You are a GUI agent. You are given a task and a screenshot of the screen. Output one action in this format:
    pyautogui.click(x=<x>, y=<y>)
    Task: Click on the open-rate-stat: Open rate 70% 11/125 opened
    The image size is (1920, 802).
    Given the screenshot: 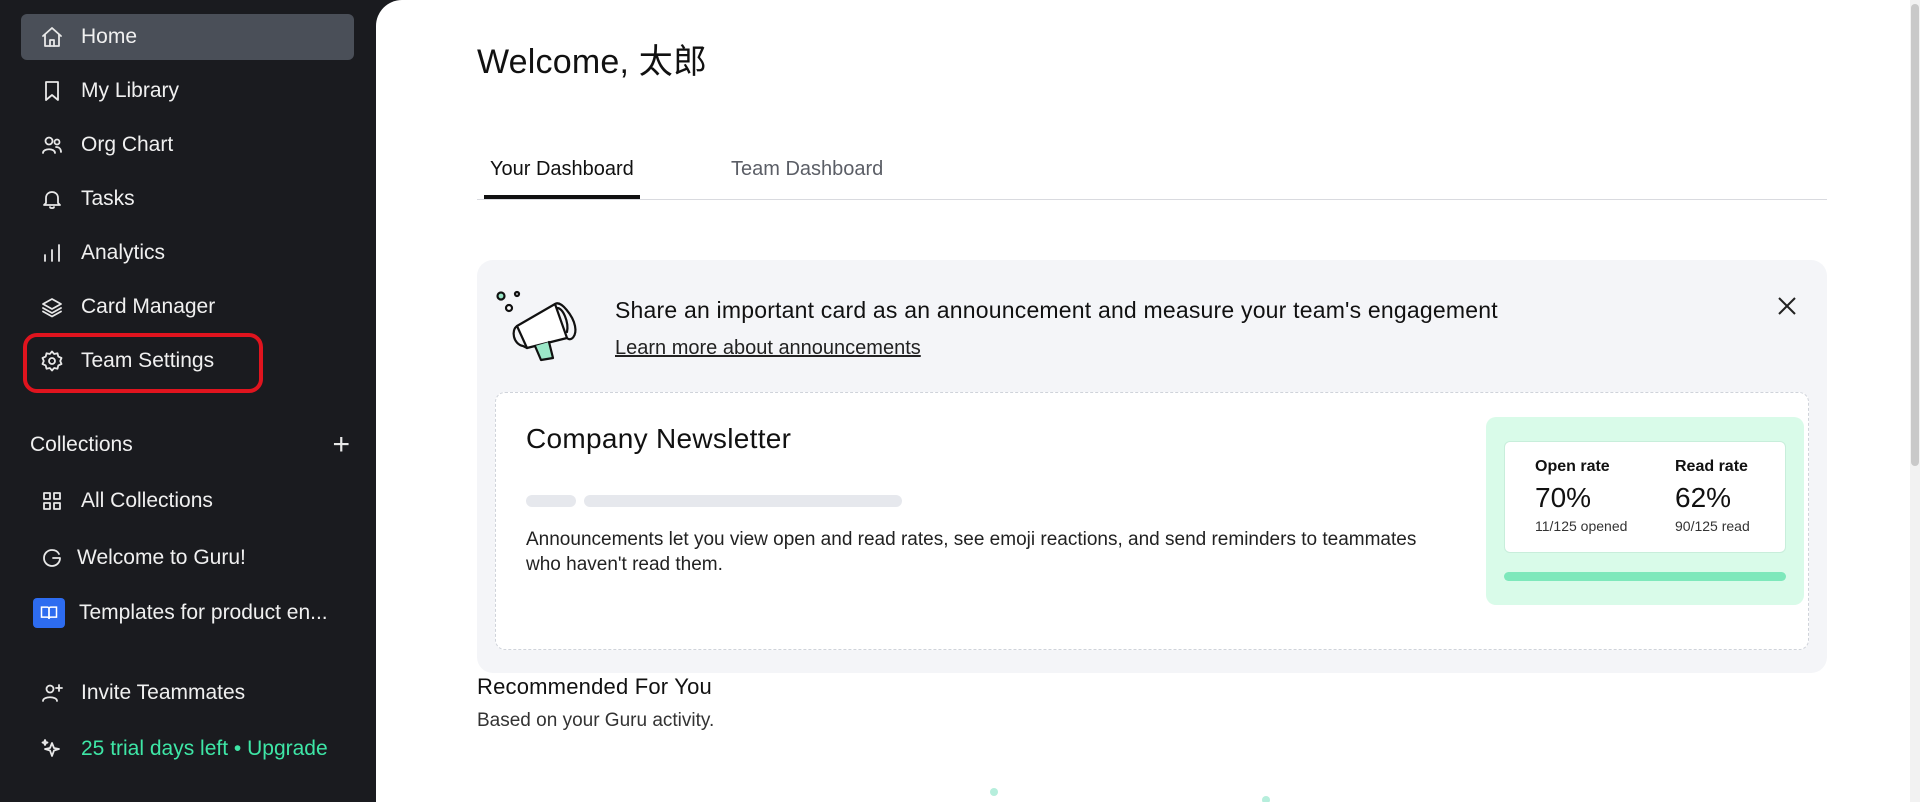 What is the action you would take?
    pyautogui.click(x=1581, y=496)
    